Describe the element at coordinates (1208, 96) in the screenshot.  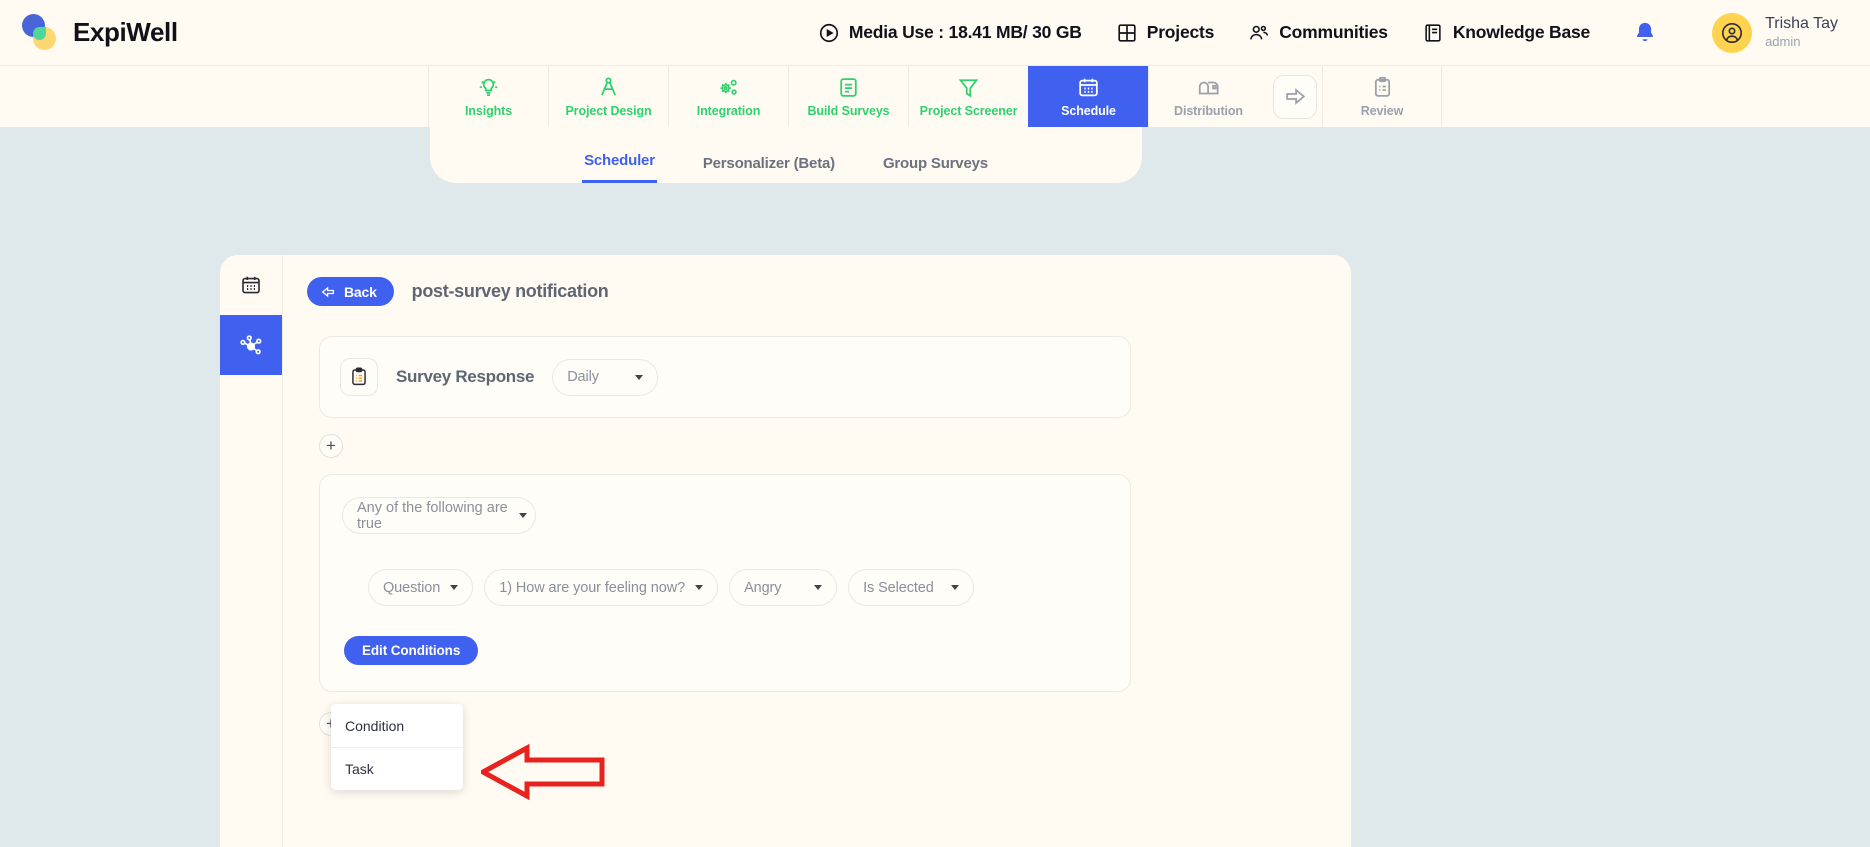
I see `module-distribution: Distribution` at that location.